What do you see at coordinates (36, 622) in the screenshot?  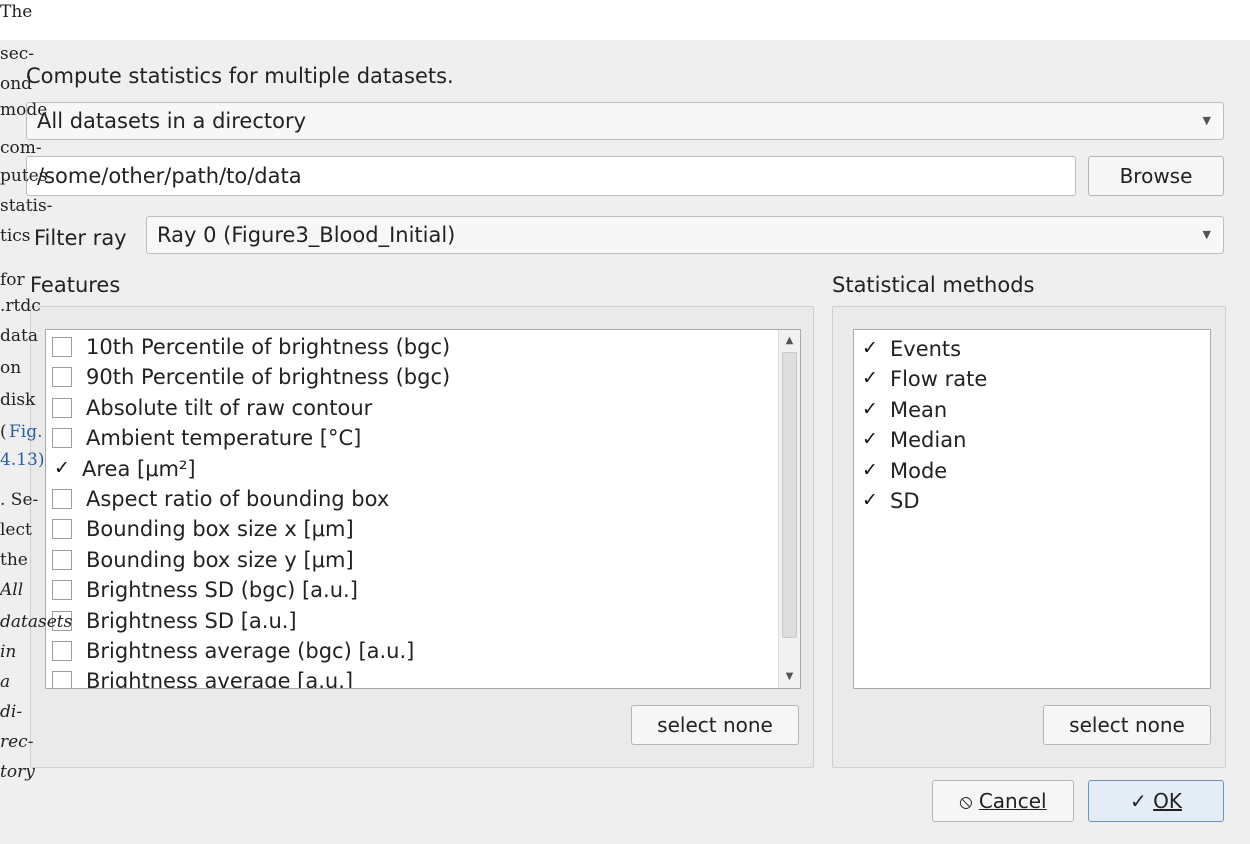 I see `prose-line: datasets` at bounding box center [36, 622].